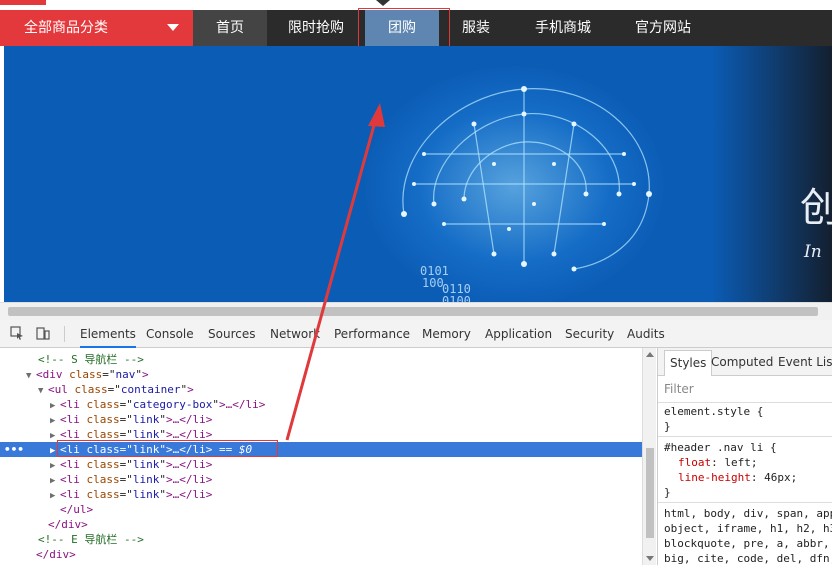 This screenshot has width=832, height=565. Describe the element at coordinates (316, 28) in the screenshot. I see `nav-link-flash-sale: 限时抢购` at that location.